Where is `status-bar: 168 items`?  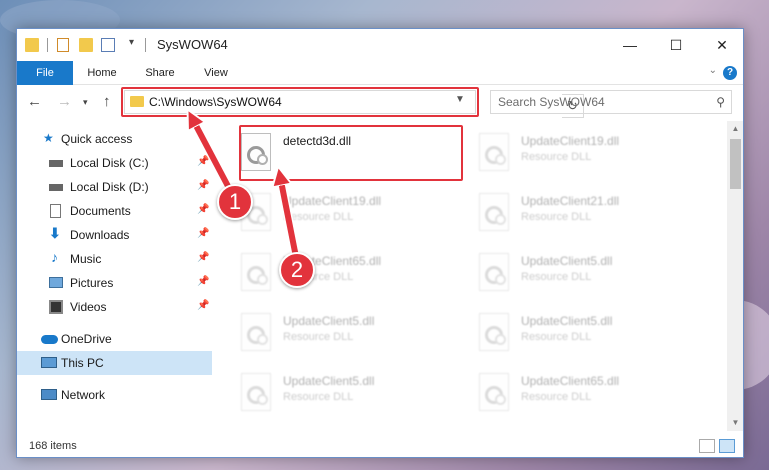 status-bar: 168 items is located at coordinates (380, 446).